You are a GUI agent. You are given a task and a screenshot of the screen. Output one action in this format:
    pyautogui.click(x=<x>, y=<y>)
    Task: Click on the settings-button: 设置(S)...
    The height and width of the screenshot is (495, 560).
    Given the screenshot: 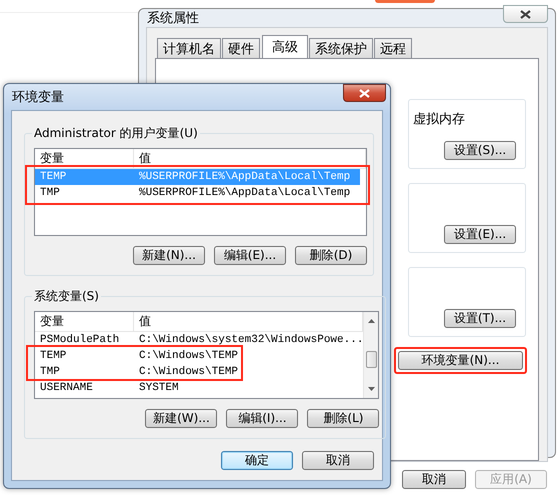 What is the action you would take?
    pyautogui.click(x=480, y=150)
    